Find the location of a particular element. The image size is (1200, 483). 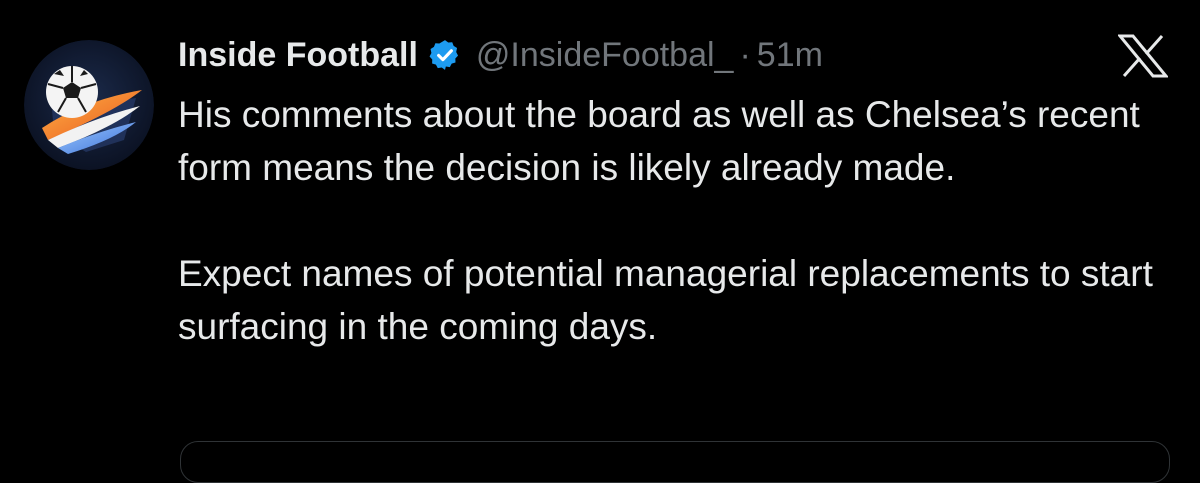

avatar is located at coordinates (89, 105).